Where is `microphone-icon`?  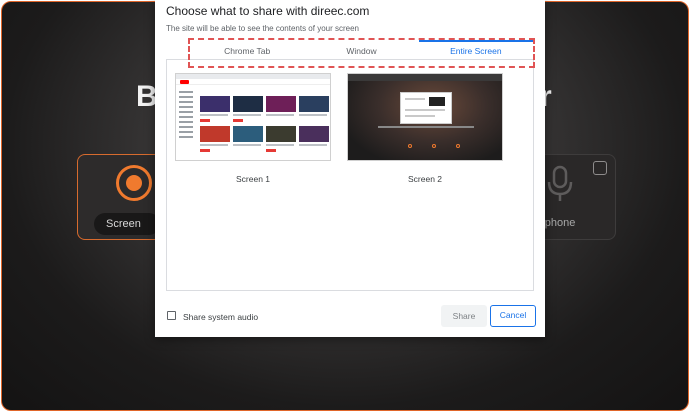 microphone-icon is located at coordinates (560, 183).